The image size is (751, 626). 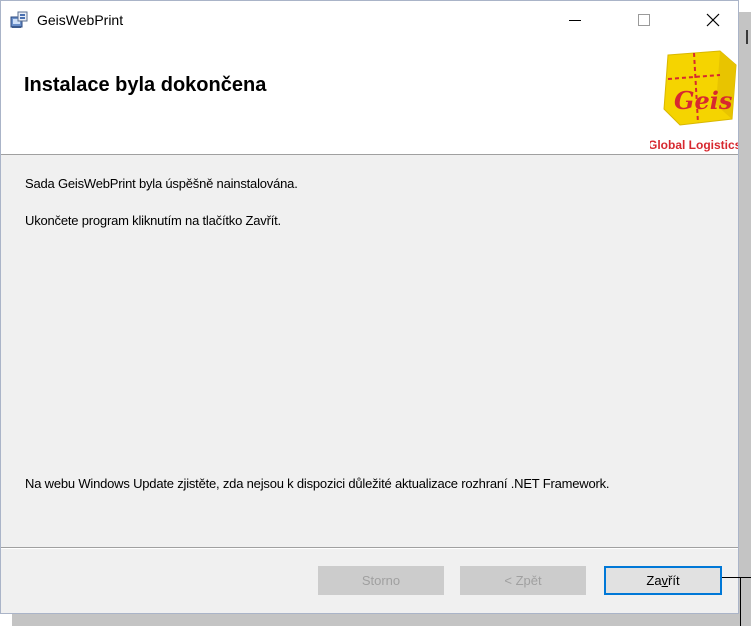 I want to click on callout-line-vertical, so click(x=740, y=601).